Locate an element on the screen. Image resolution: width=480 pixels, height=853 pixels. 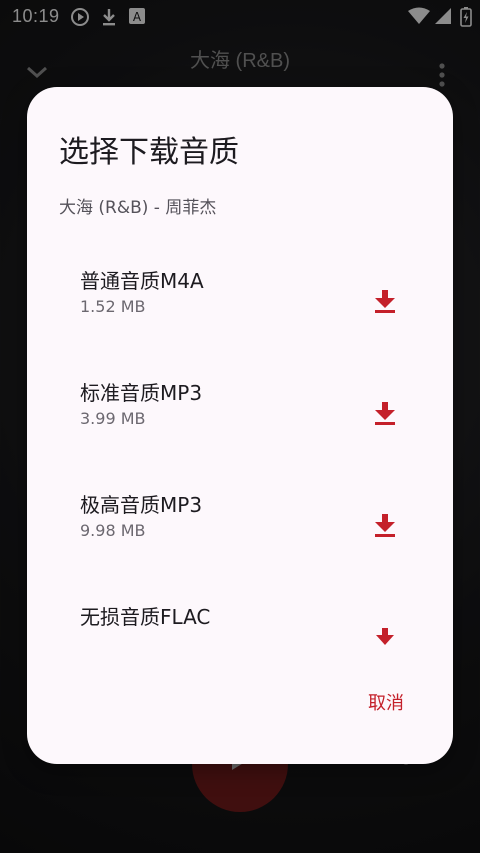
quality-label: 普通音质M4A is located at coordinates (142, 281).